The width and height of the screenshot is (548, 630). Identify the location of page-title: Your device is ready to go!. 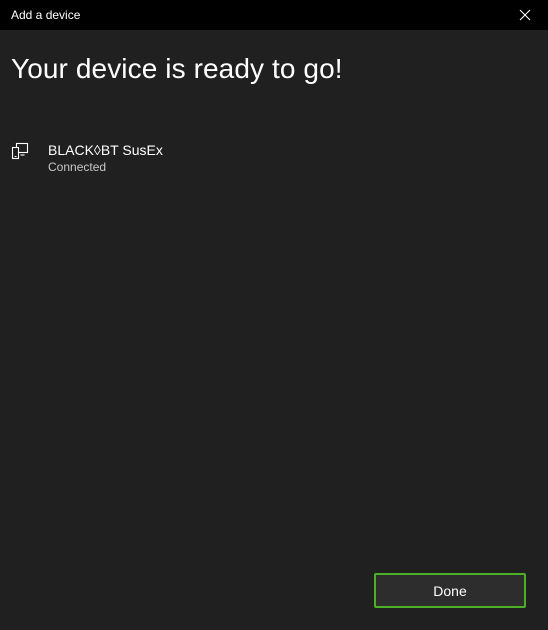
(177, 68).